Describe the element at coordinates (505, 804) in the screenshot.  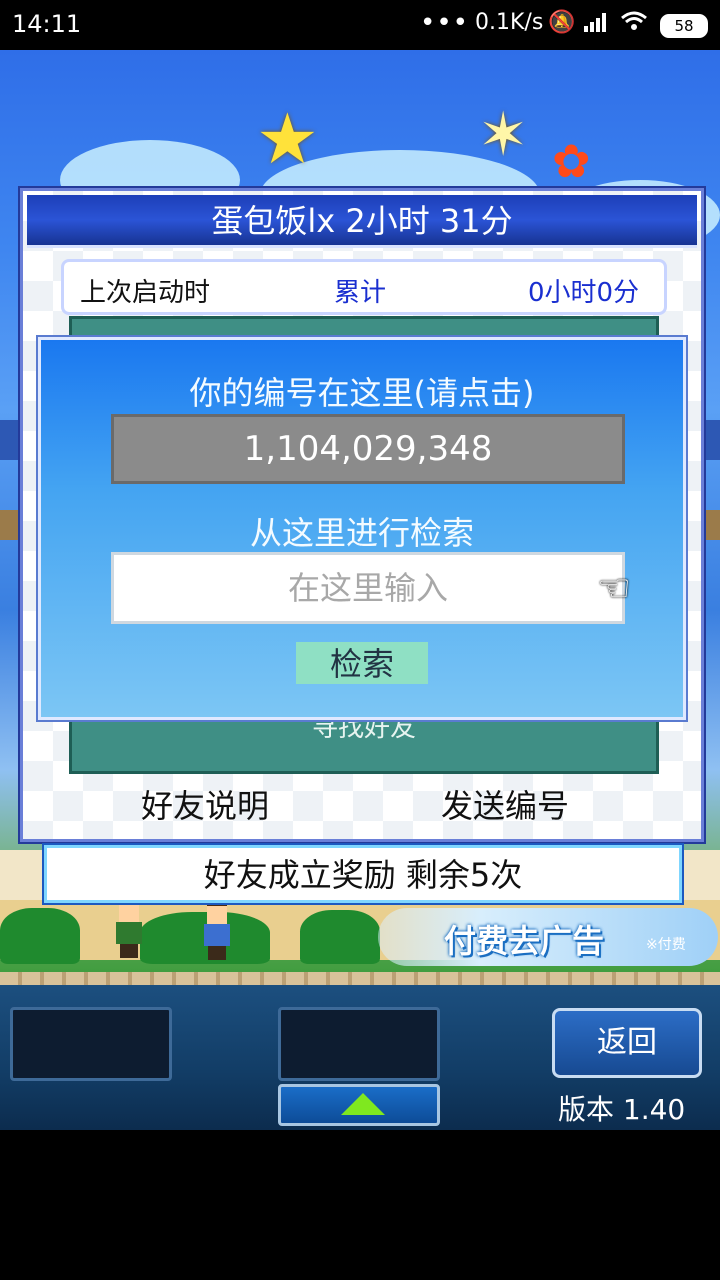
I see `send-id-button: 发送编号` at that location.